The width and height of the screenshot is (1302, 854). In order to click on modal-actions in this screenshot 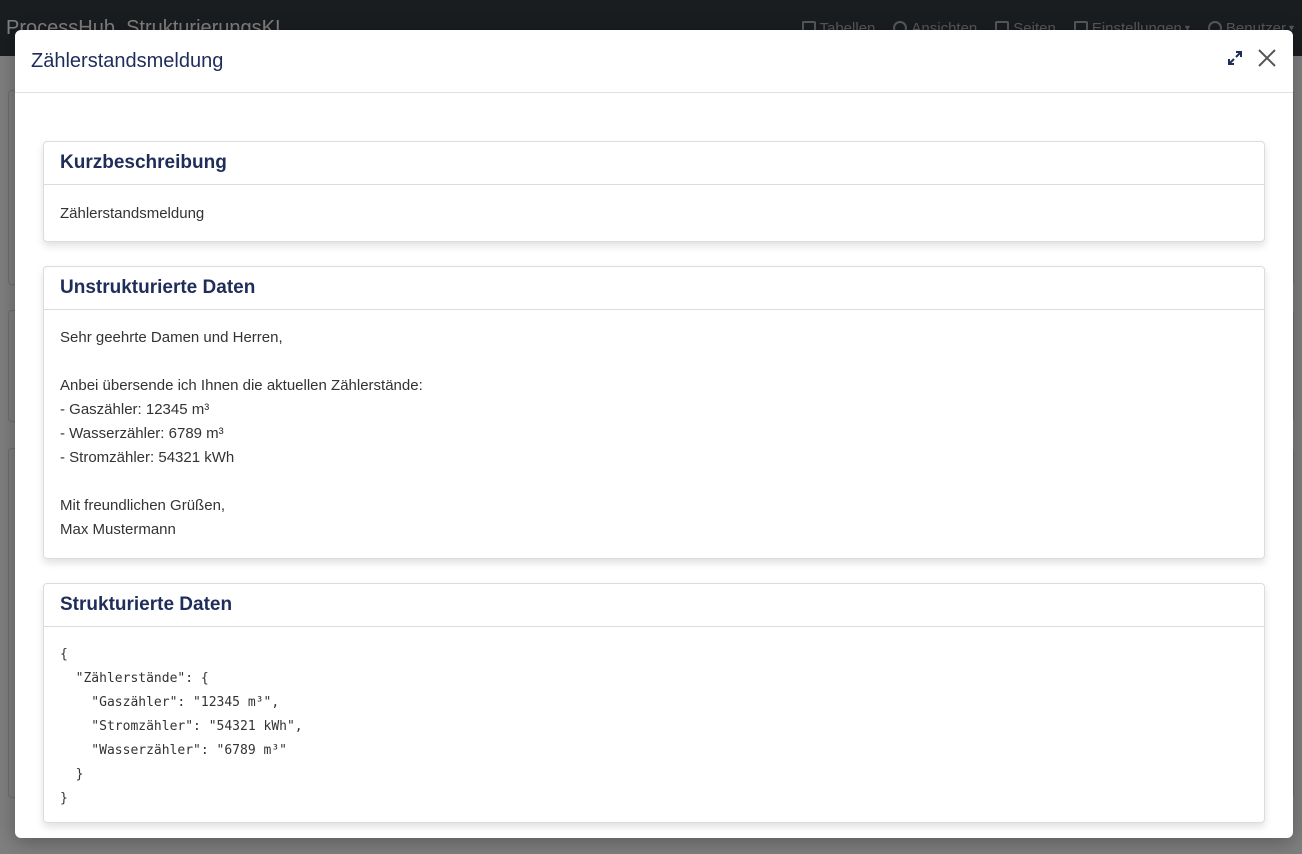, I will do `click(1252, 58)`.